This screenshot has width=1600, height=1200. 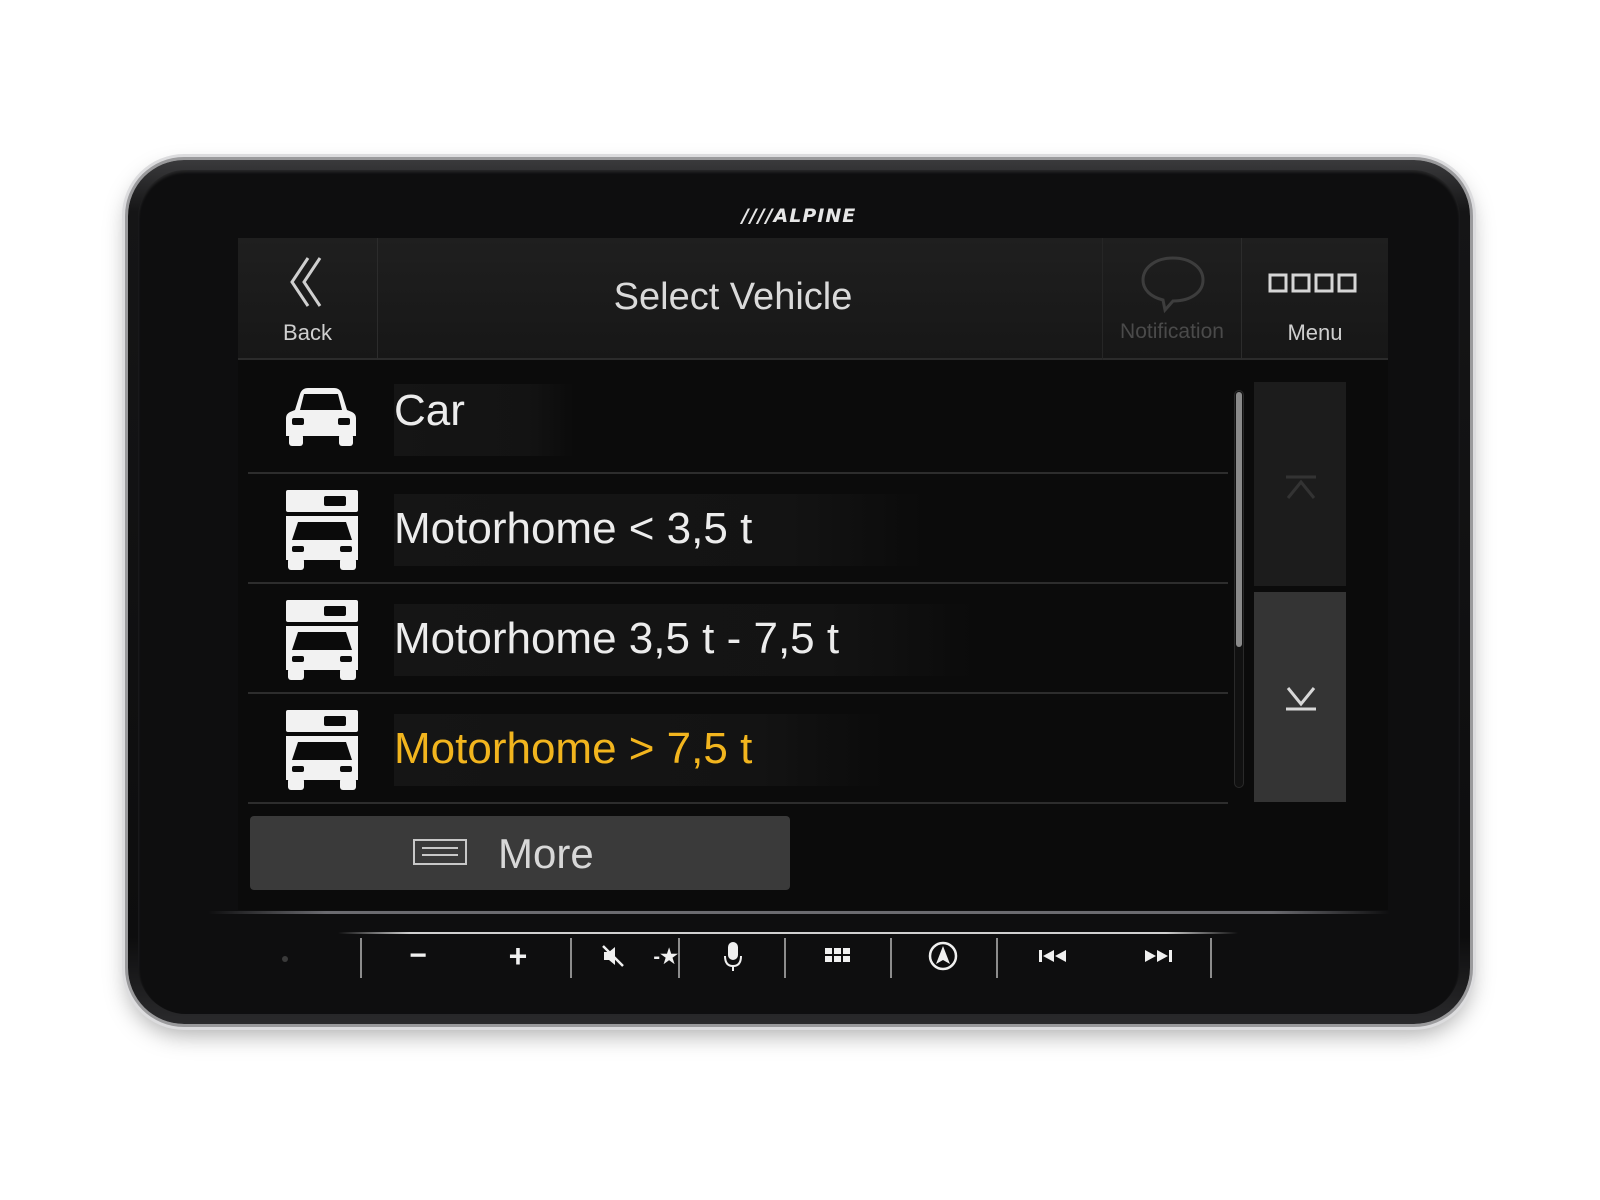 I want to click on next-track-button, so click(x=1158, y=960).